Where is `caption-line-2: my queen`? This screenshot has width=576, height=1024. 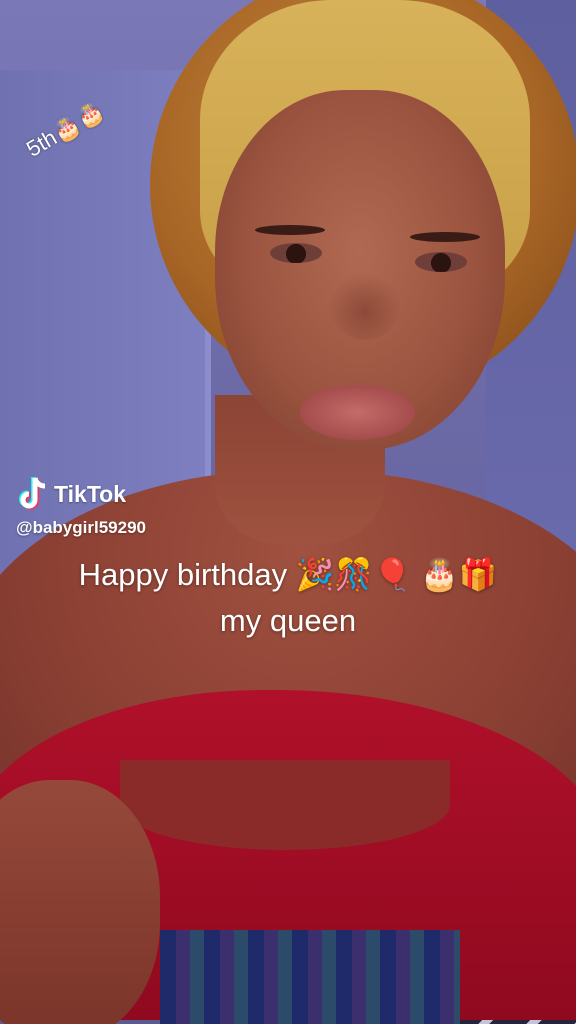 caption-line-2: my queen is located at coordinates (288, 620).